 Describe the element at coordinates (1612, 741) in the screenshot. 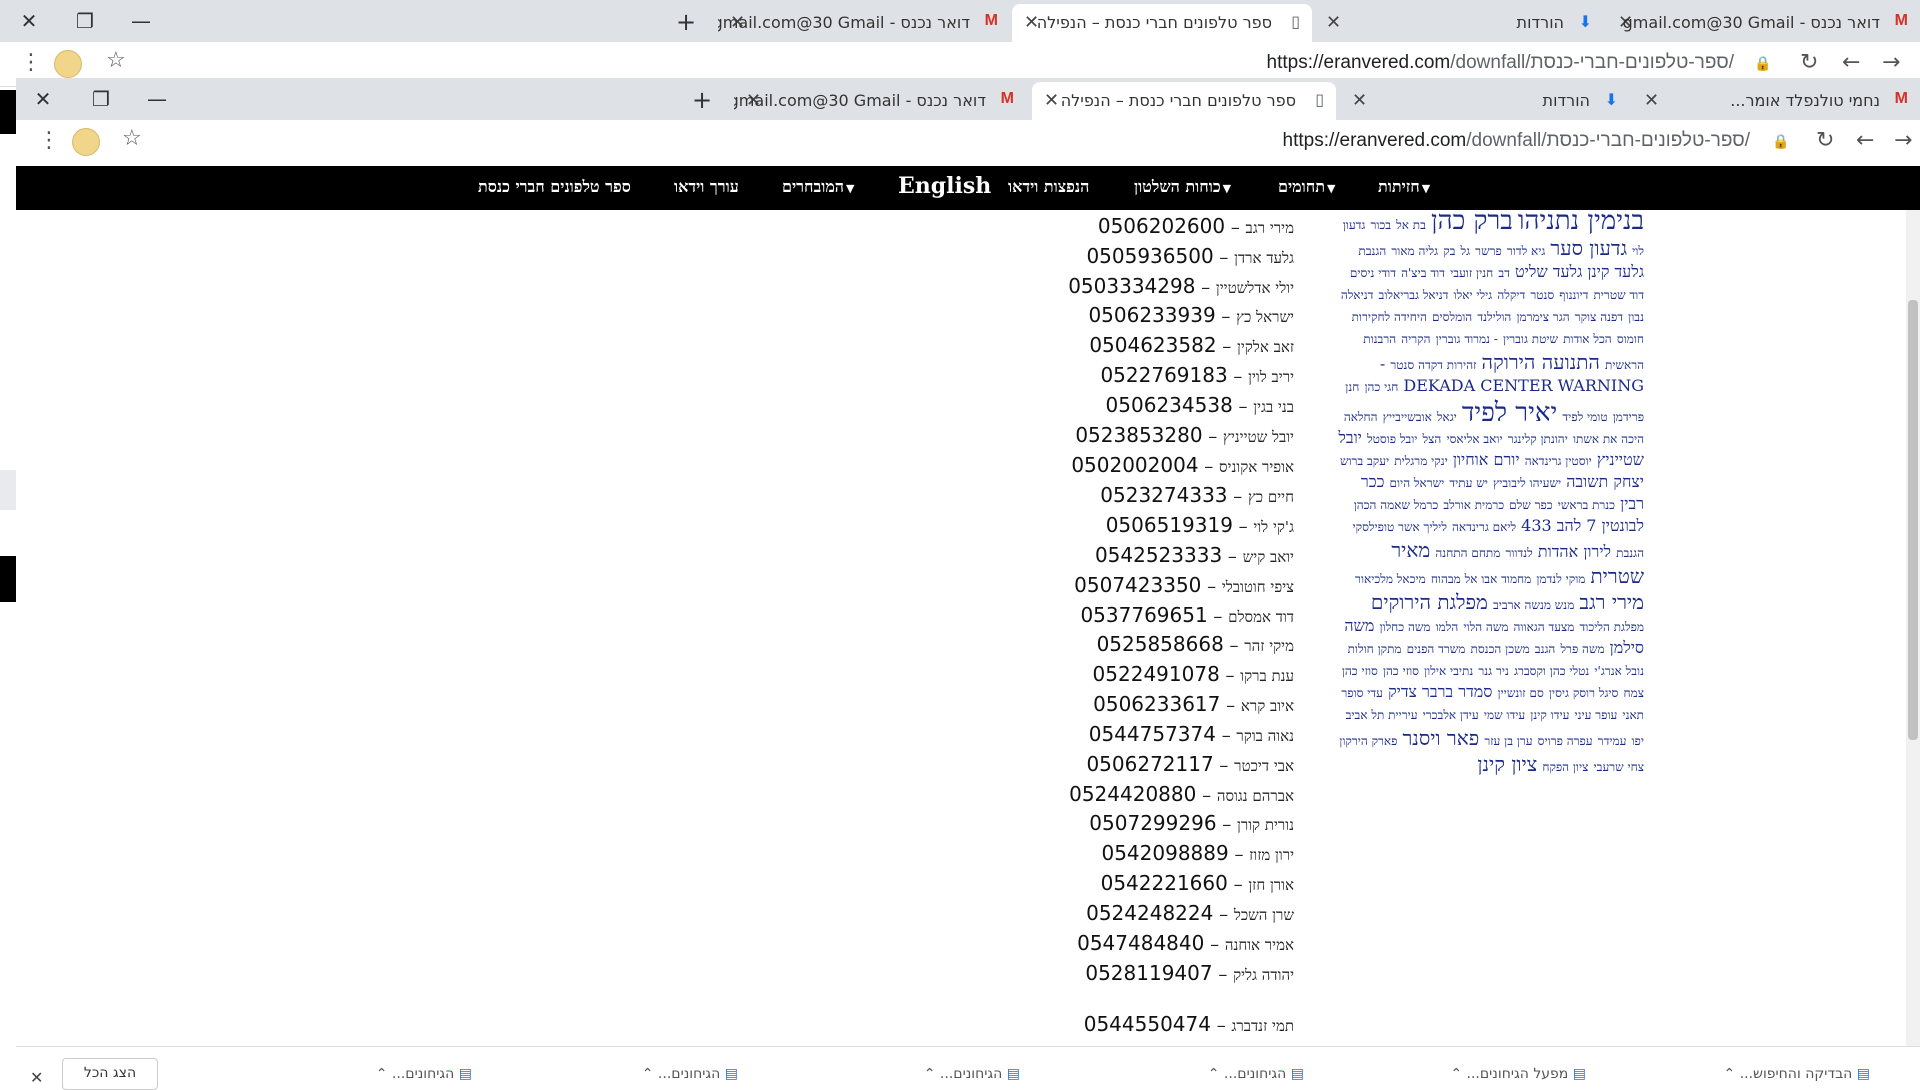

I see `tag-link: עמידר` at that location.